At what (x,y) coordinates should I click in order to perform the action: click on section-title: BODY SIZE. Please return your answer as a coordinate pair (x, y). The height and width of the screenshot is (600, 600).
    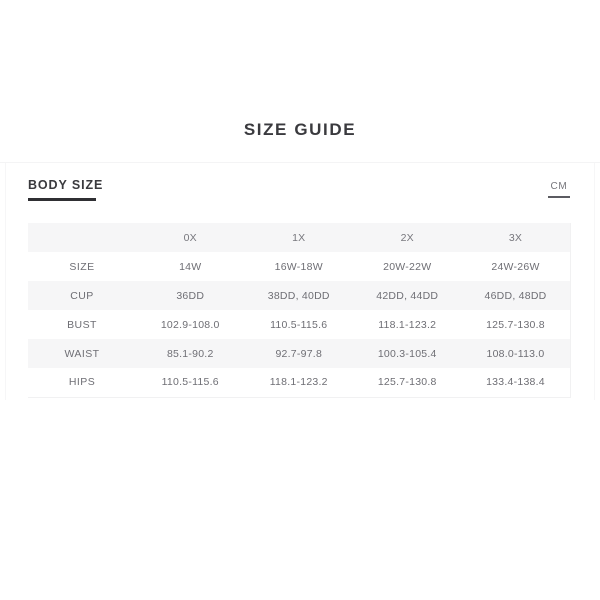
    Looking at the image, I should click on (66, 185).